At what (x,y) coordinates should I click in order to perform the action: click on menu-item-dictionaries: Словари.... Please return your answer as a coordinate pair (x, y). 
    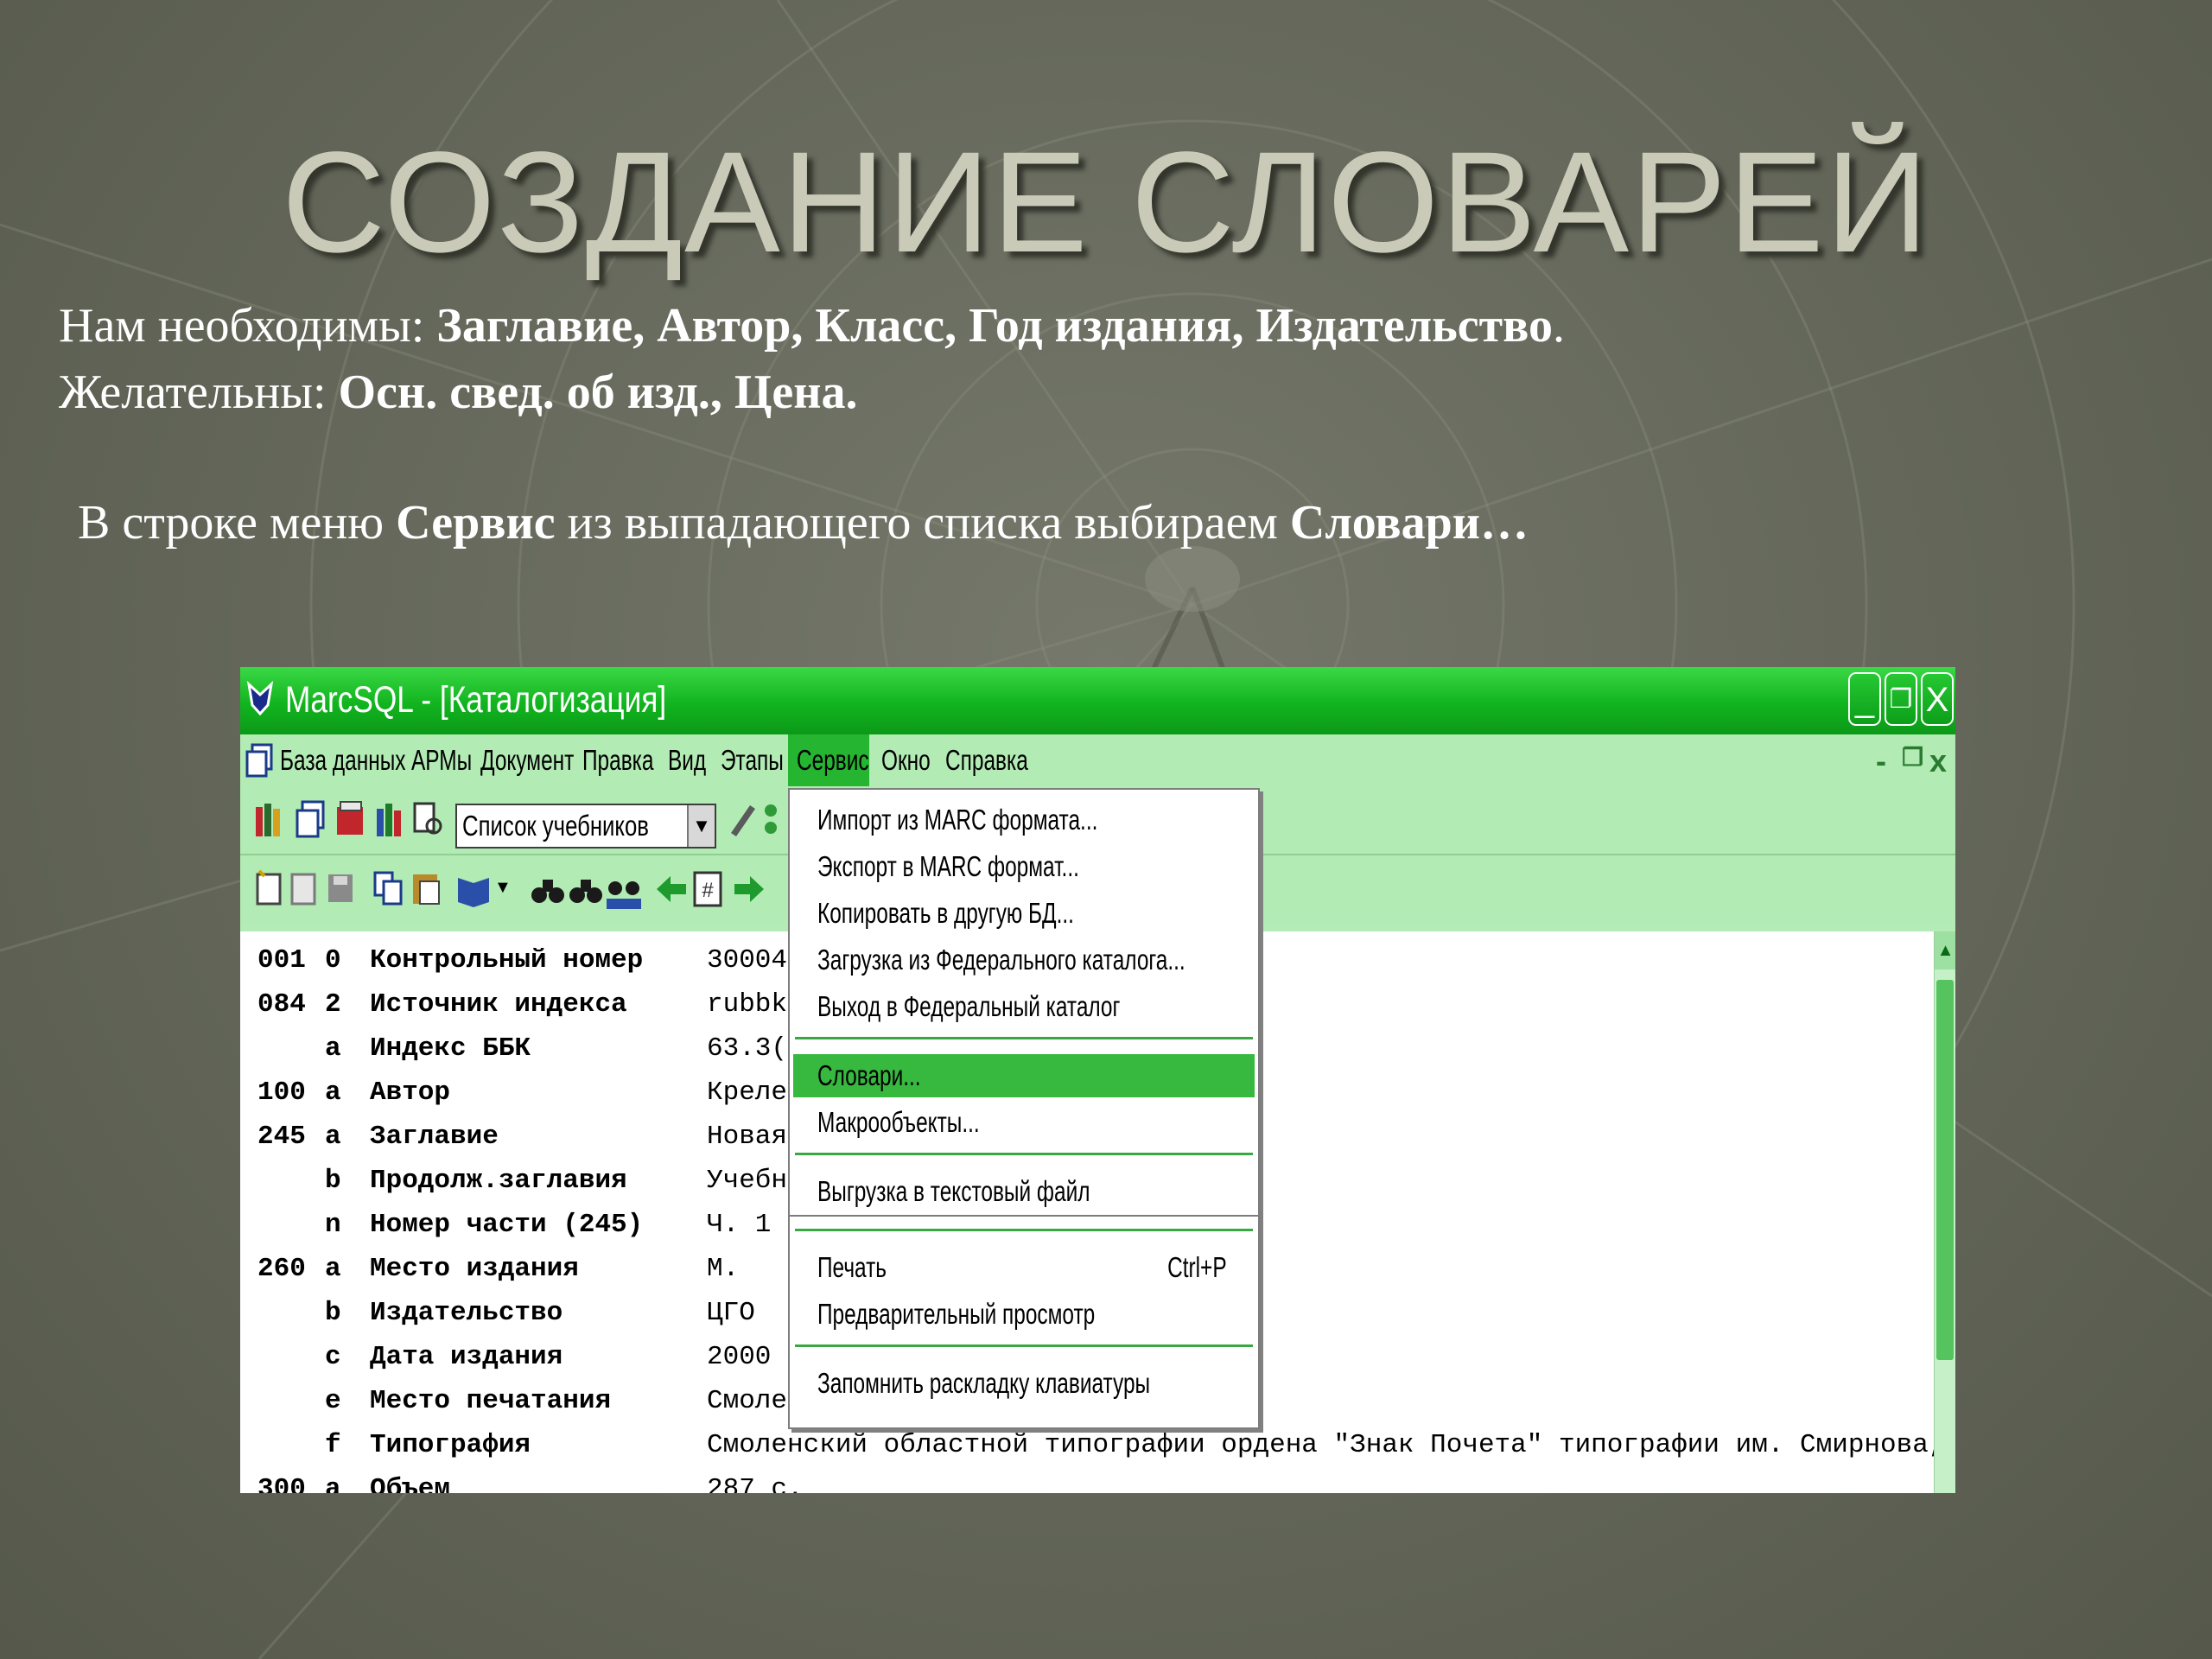
    Looking at the image, I should click on (1024, 1075).